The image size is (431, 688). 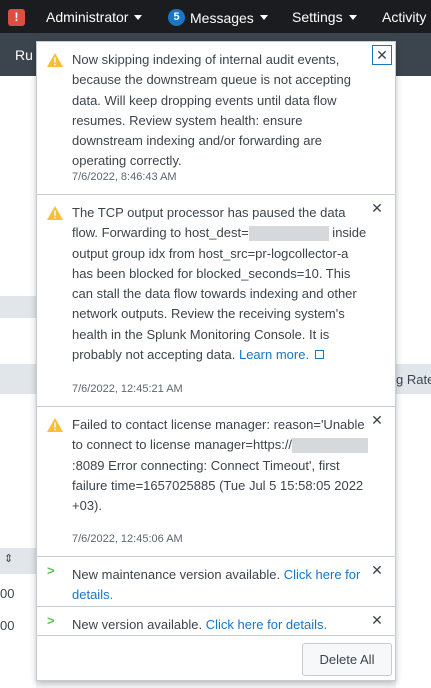 I want to click on message-timestamp: 7/6/2022, 12:45:21 AM, so click(x=127, y=389).